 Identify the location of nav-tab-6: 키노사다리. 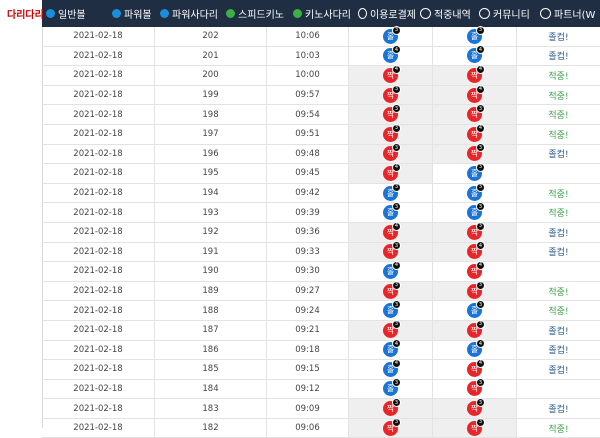
(321, 13).